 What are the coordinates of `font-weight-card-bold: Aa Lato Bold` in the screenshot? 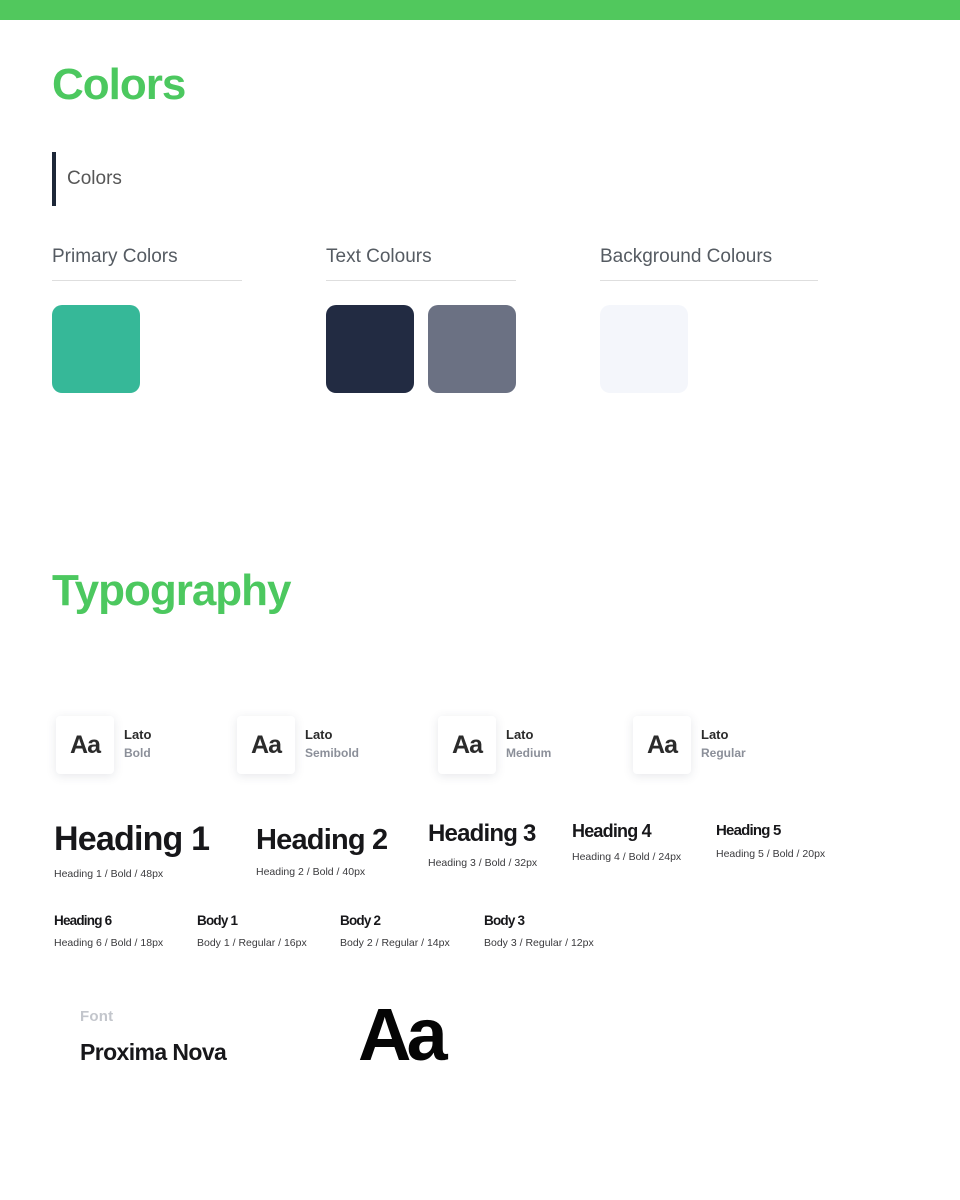 It's located at (103, 745).